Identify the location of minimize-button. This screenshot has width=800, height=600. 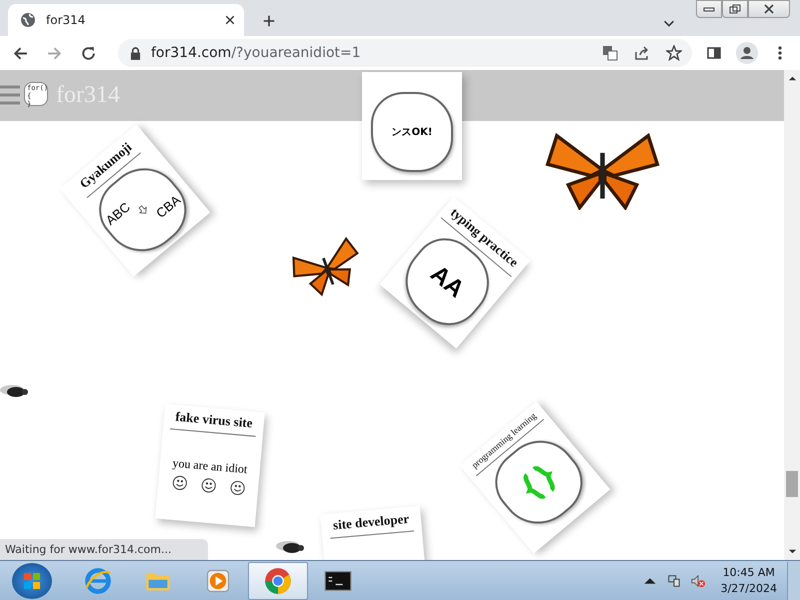
(709, 9).